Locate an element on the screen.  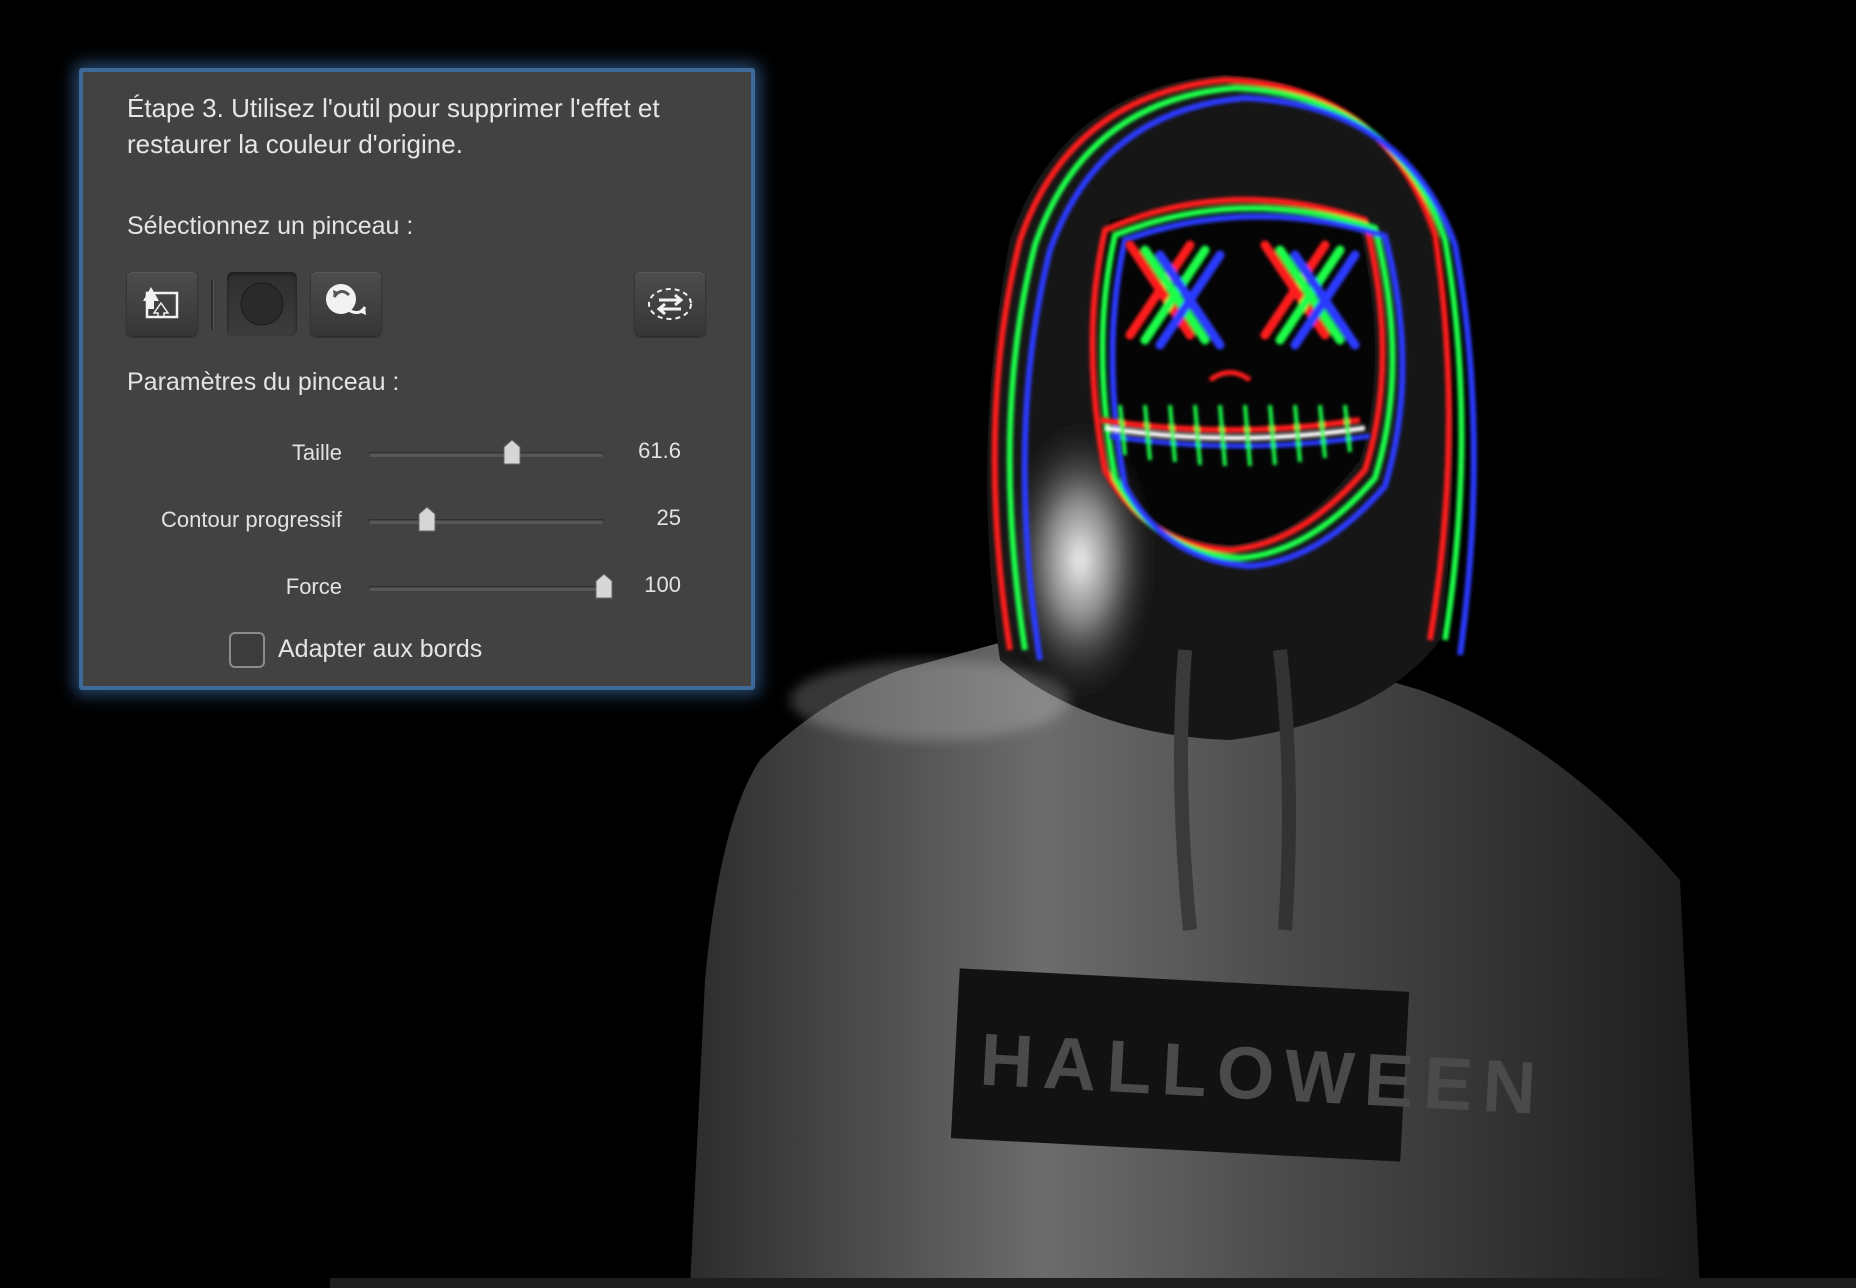
edge-aware-checkbox is located at coordinates (247, 650).